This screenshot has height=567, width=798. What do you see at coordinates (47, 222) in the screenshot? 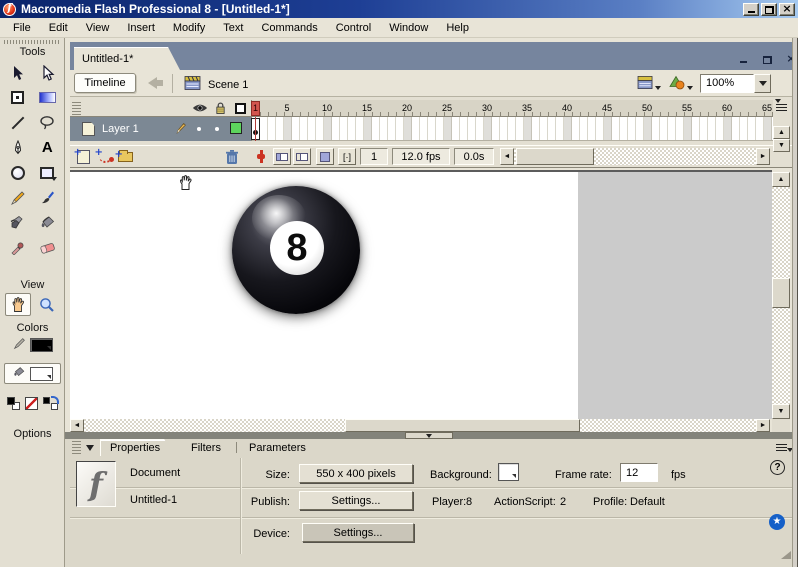
I see `paint-bucket-tool-icon` at bounding box center [47, 222].